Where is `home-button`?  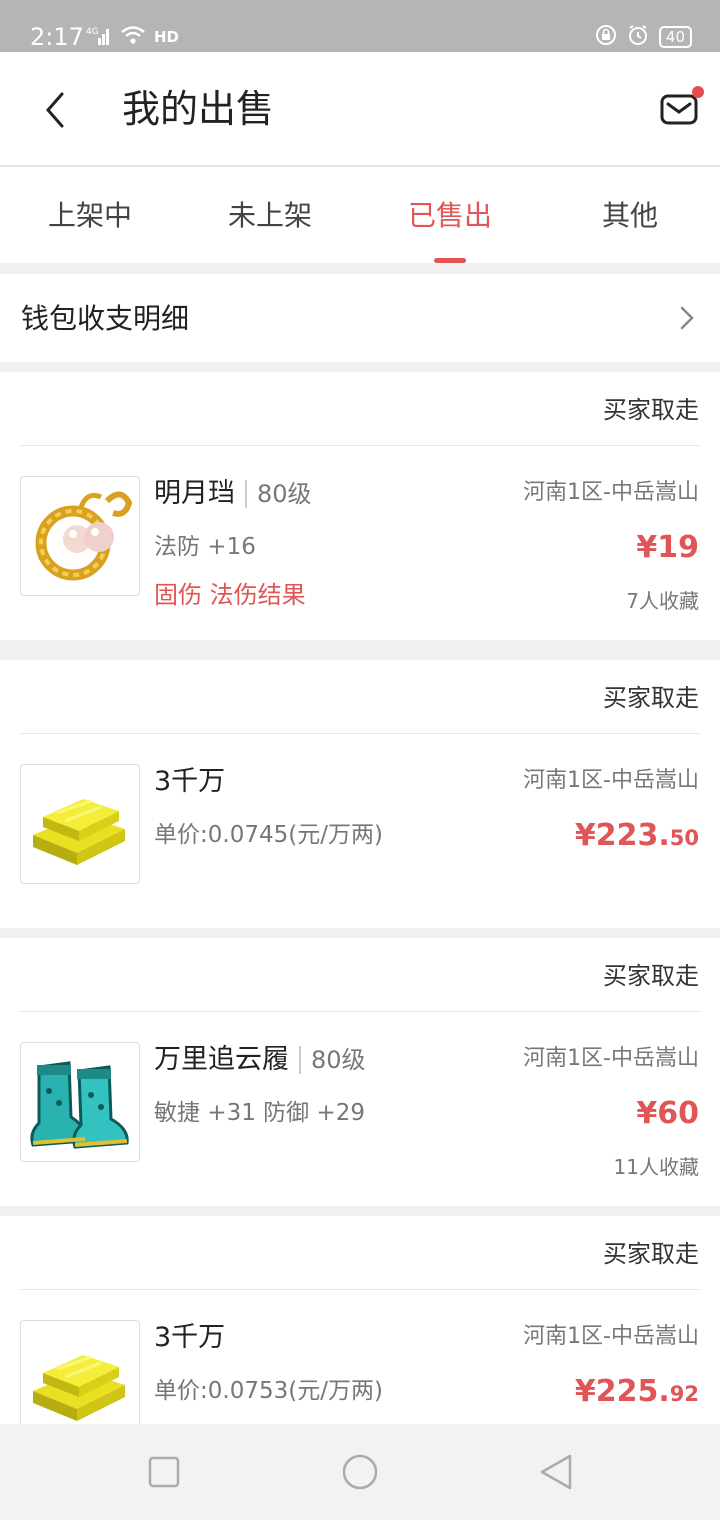
home-button is located at coordinates (359, 1472).